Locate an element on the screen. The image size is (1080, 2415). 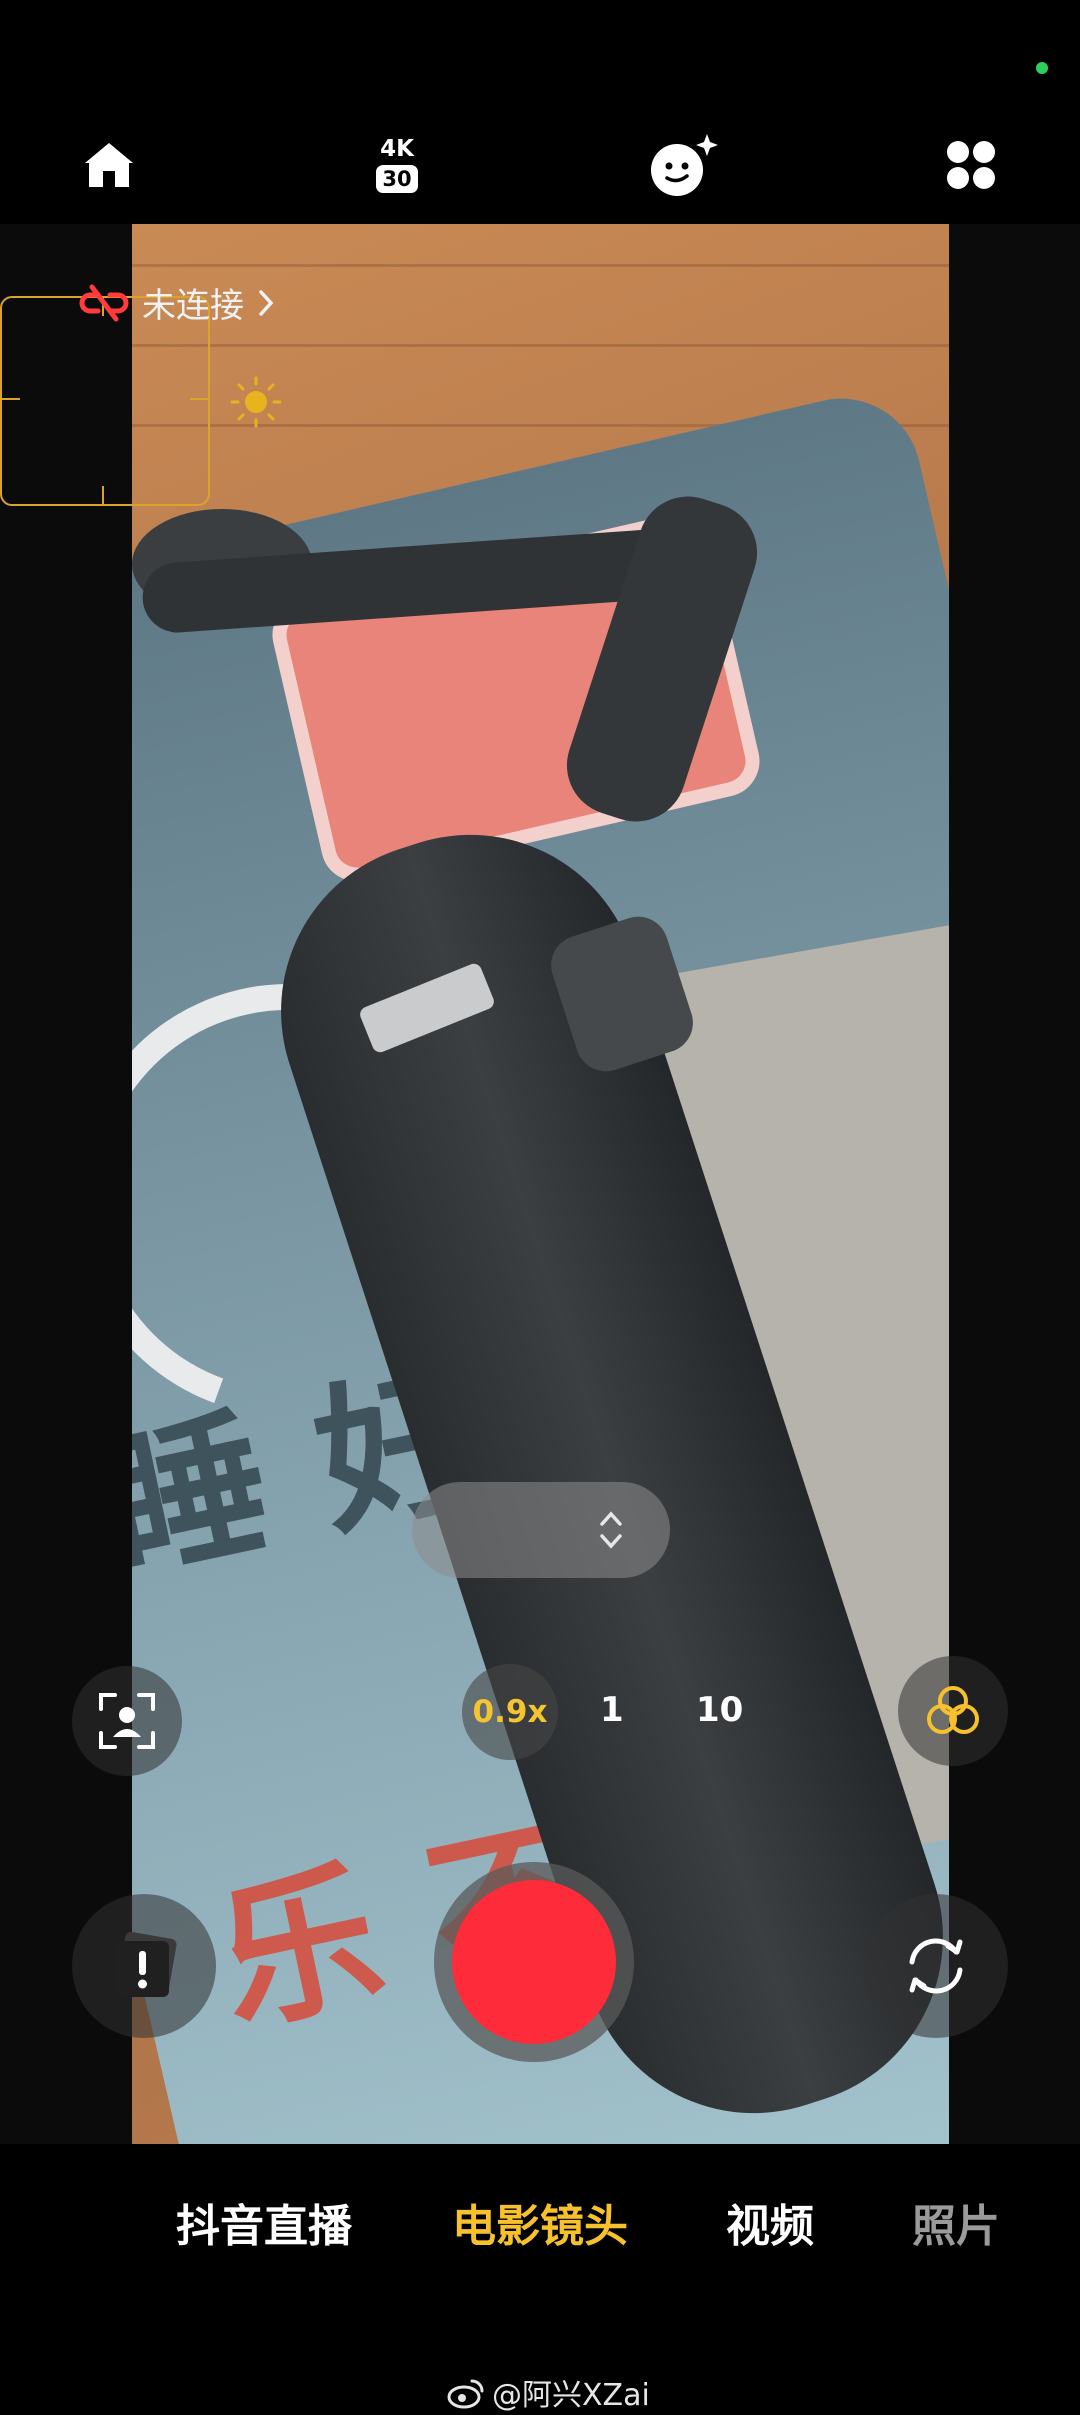
status-indicator is located at coordinates (1042, 68).